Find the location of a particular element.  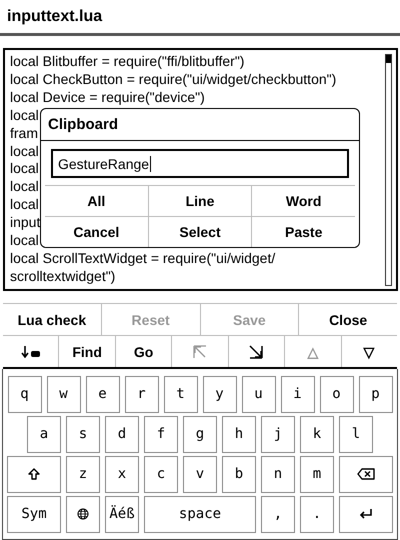

code-line: scrolltextwidget") is located at coordinates (63, 277).